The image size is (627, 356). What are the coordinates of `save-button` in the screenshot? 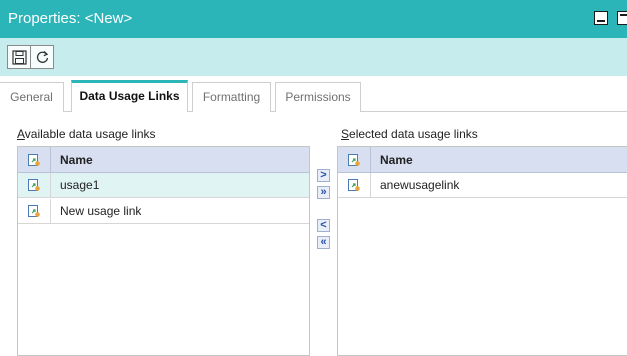 It's located at (19, 57).